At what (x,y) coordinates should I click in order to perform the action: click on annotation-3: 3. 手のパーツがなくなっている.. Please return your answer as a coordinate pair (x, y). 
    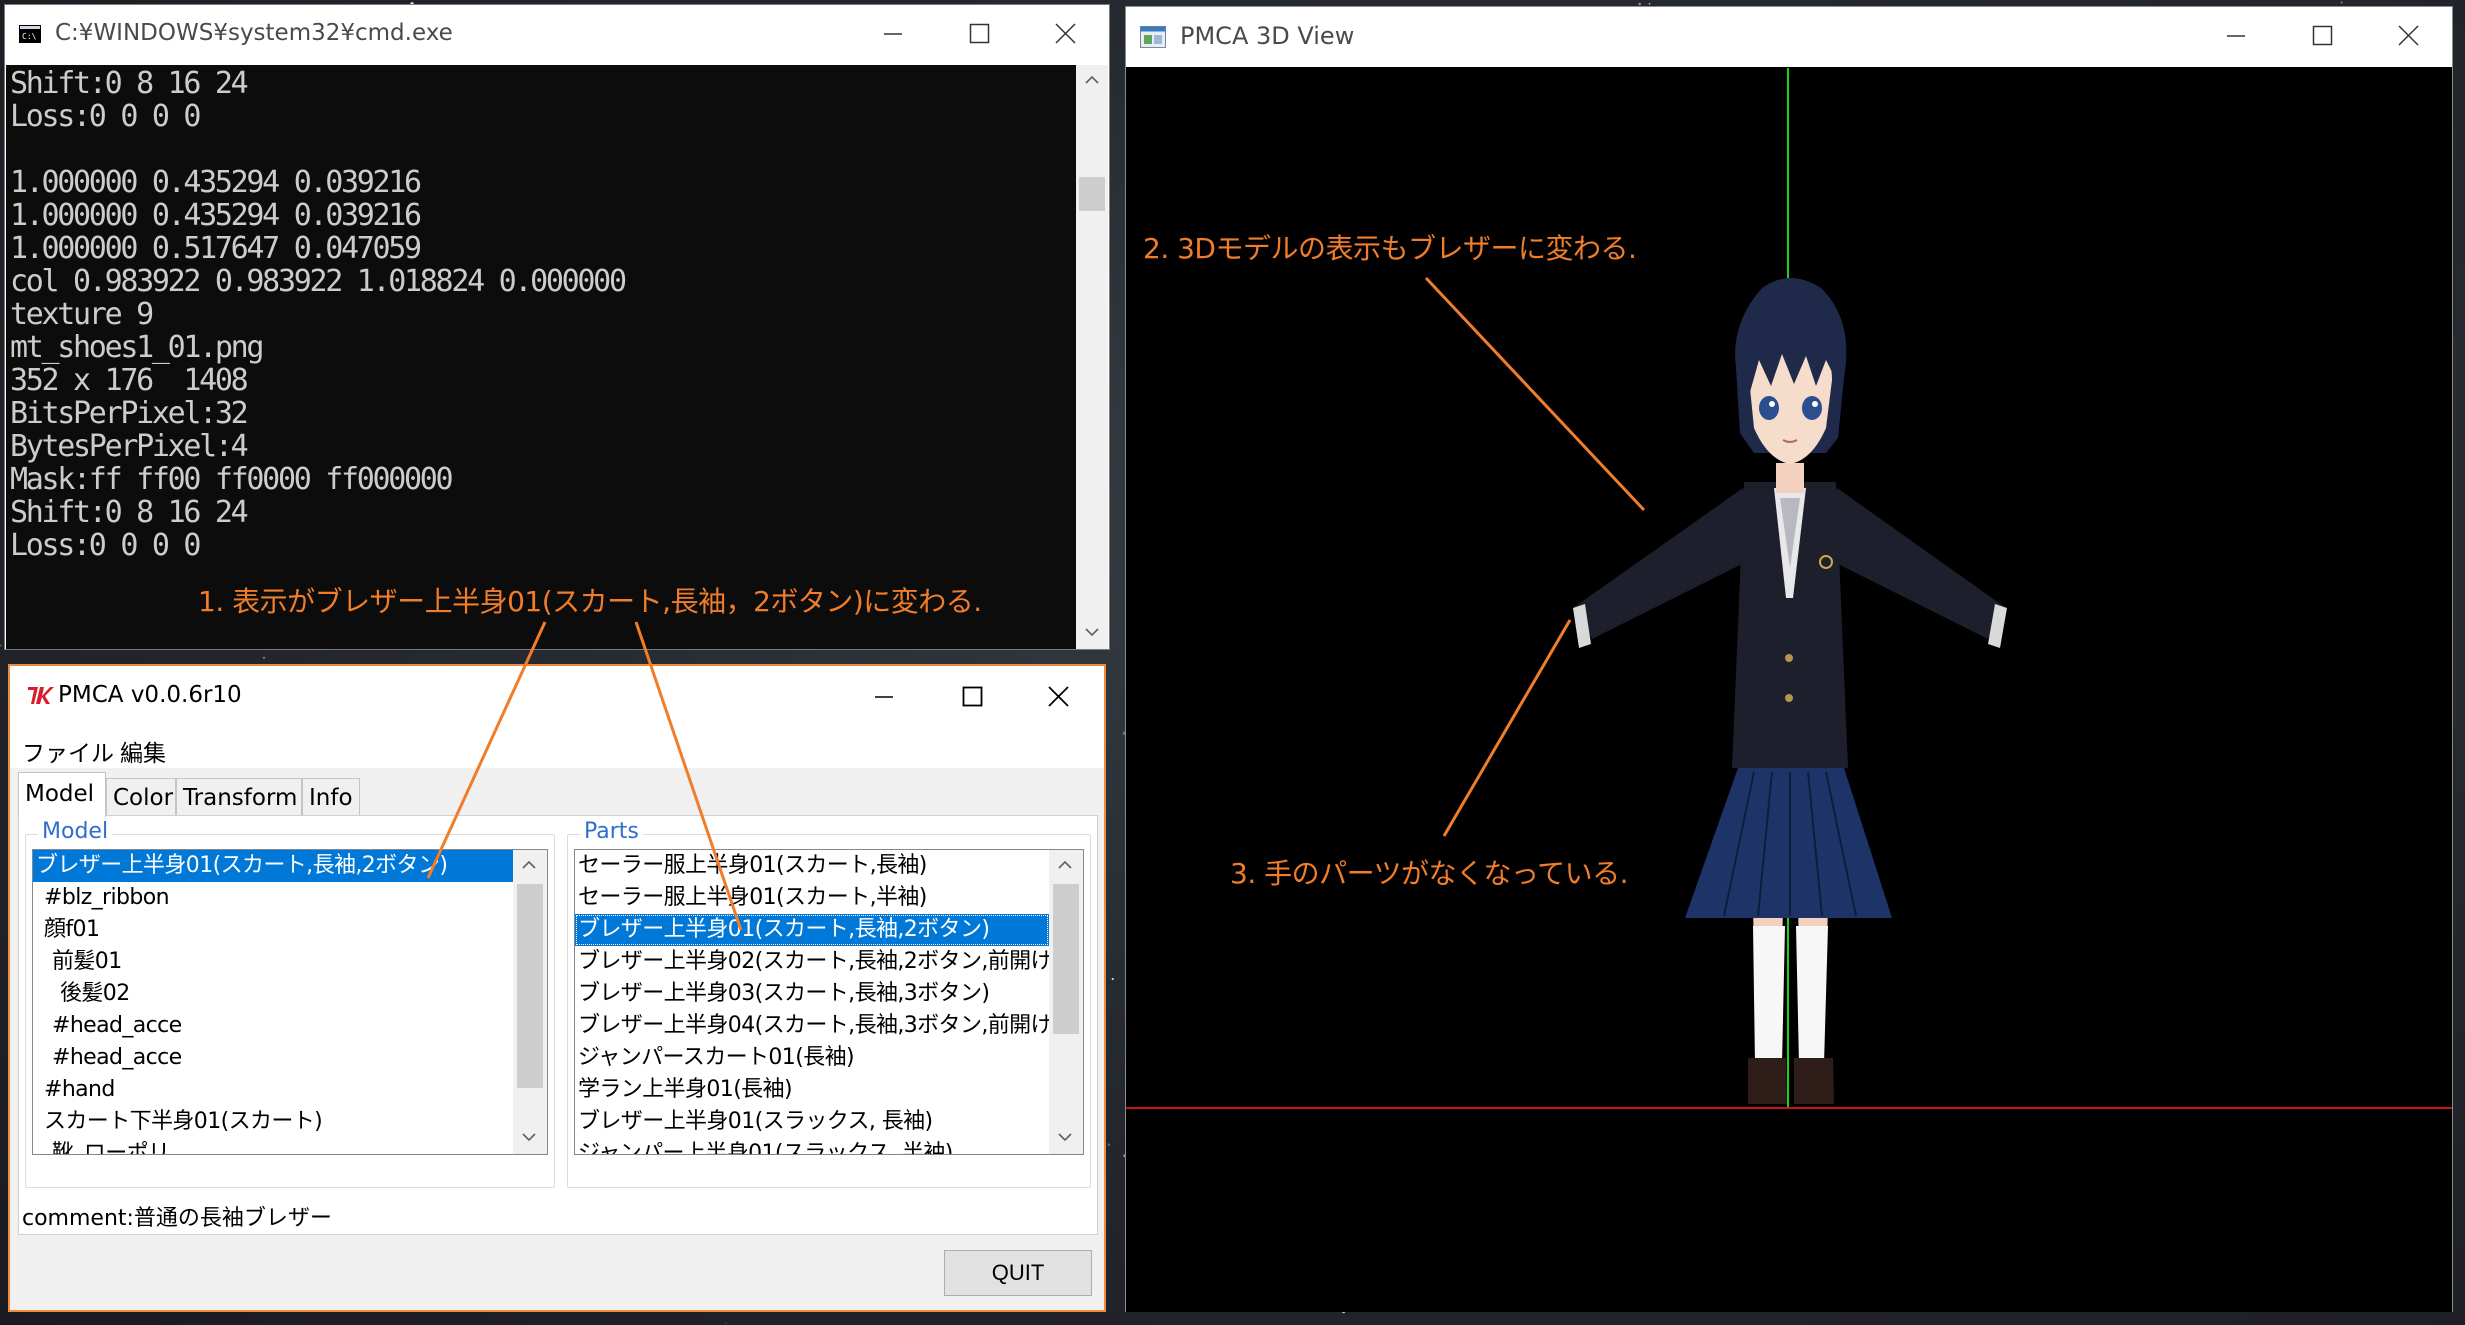
    Looking at the image, I should click on (1429, 873).